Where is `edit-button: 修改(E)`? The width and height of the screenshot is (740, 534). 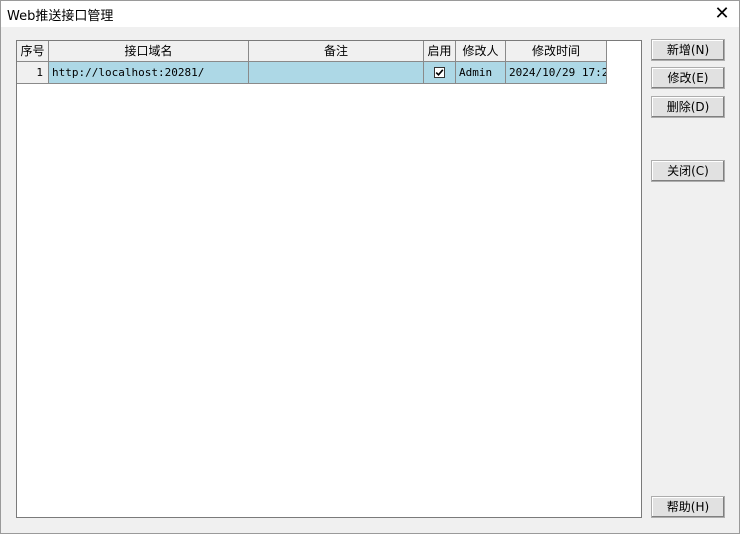 edit-button: 修改(E) is located at coordinates (688, 78).